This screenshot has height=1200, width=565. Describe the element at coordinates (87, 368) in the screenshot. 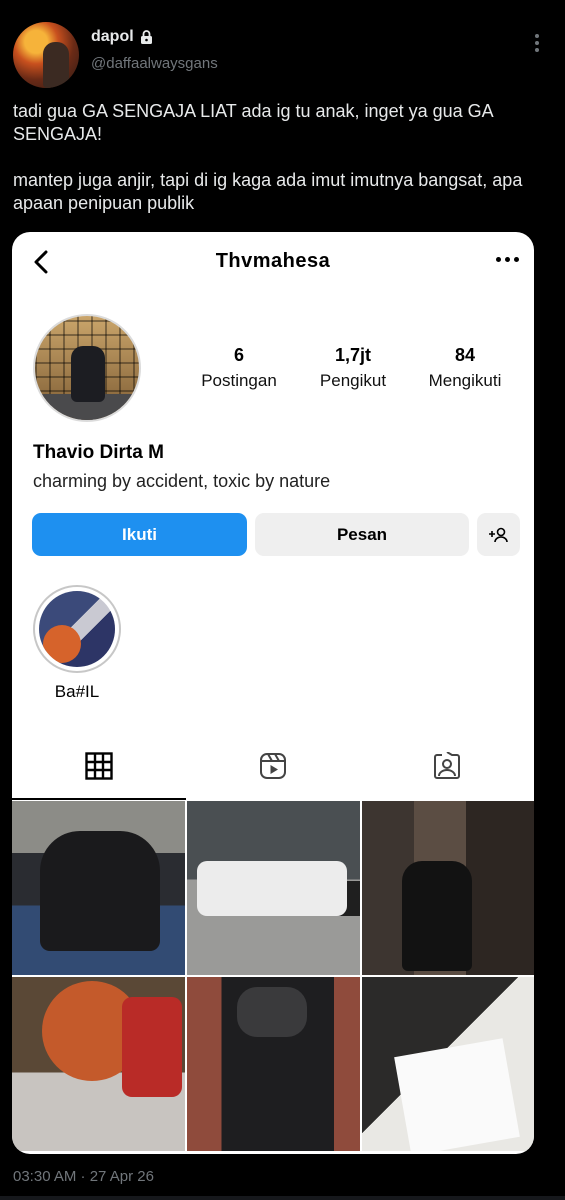

I see `profile-picture` at that location.